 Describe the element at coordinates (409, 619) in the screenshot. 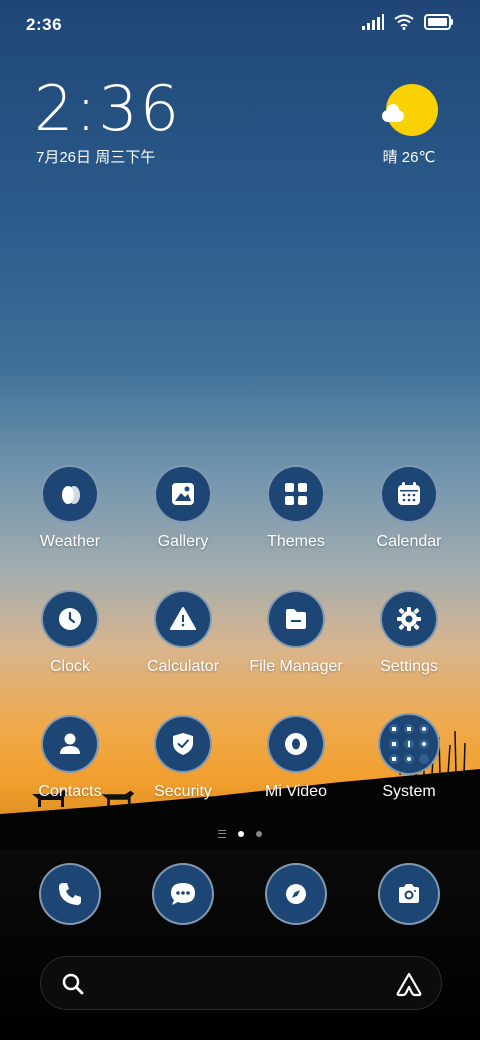

I see `gear-icon` at that location.